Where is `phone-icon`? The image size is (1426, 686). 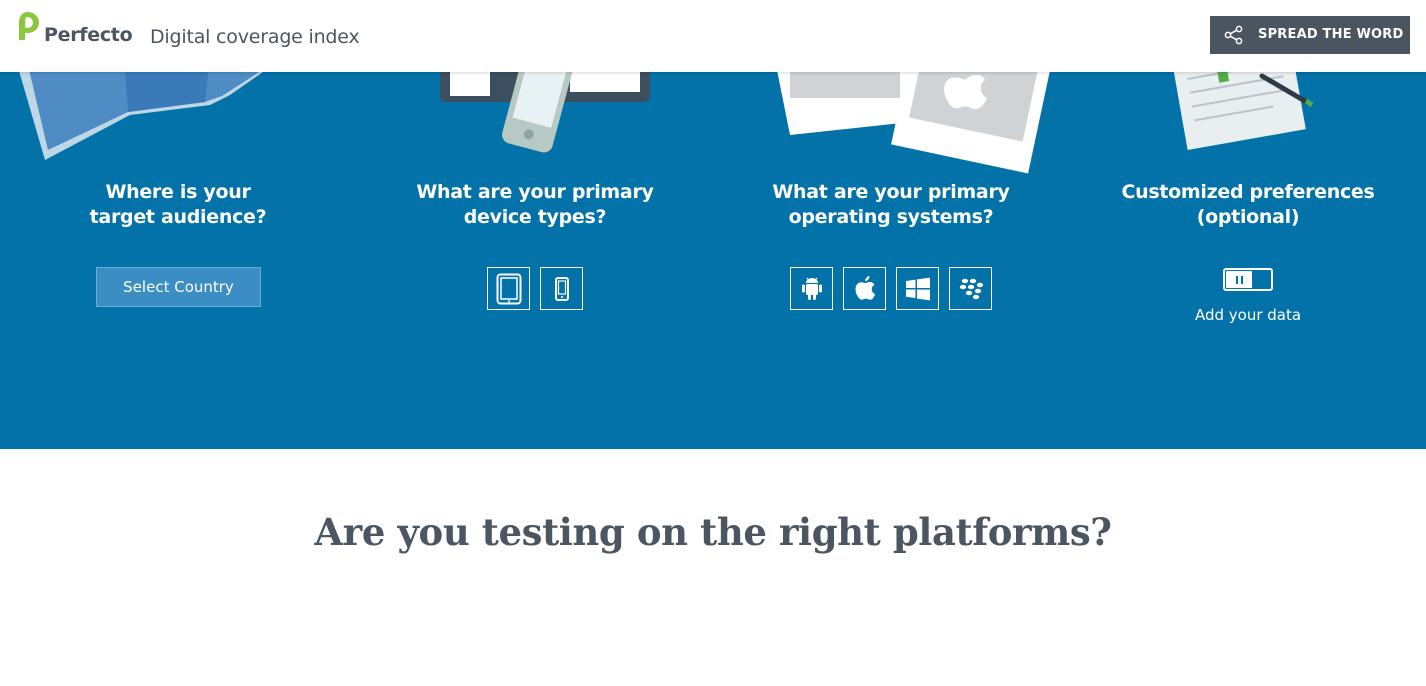
phone-icon is located at coordinates (561, 288).